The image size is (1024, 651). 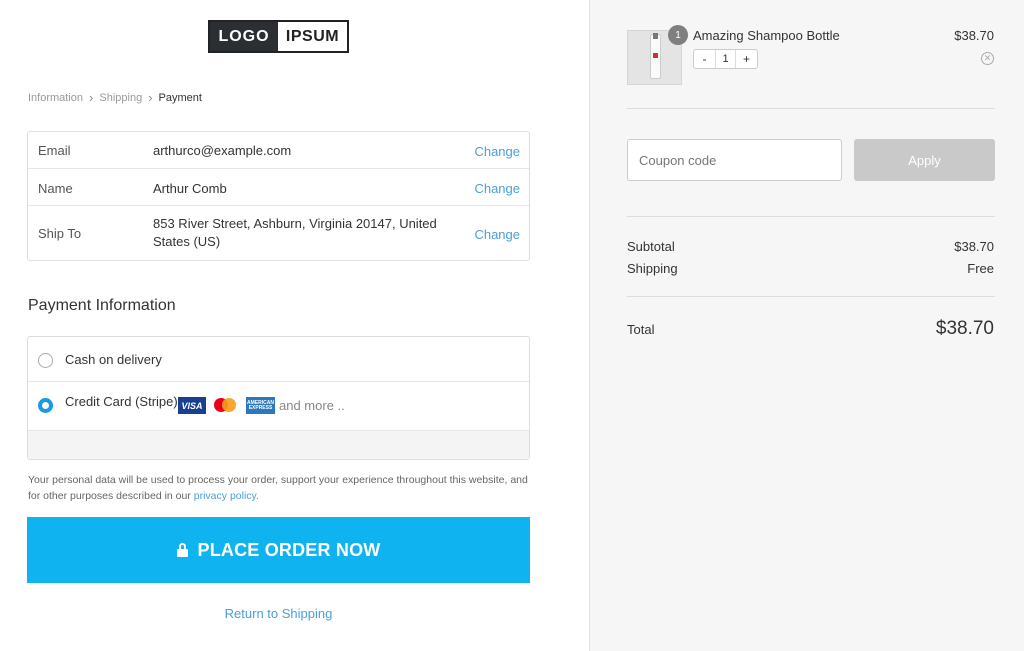 I want to click on info-value: Arthur Comb, so click(x=190, y=188).